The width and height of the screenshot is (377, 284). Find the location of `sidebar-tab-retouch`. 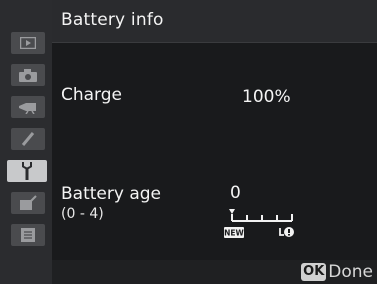

sidebar-tab-retouch is located at coordinates (28, 203).